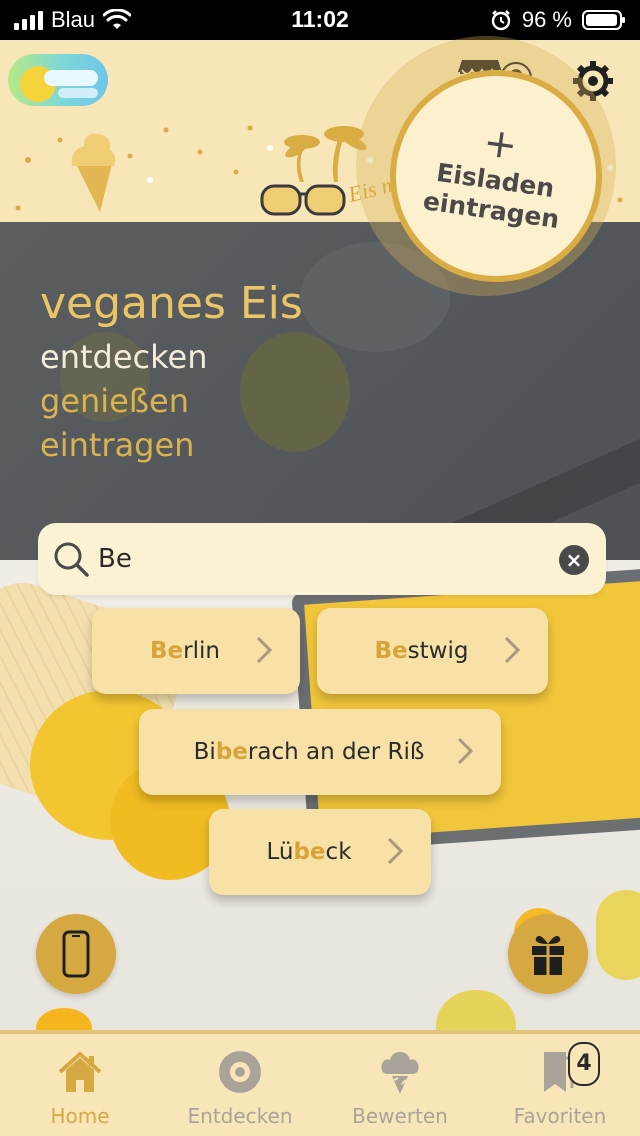  I want to click on hero-line-register: eintragen, so click(117, 445).